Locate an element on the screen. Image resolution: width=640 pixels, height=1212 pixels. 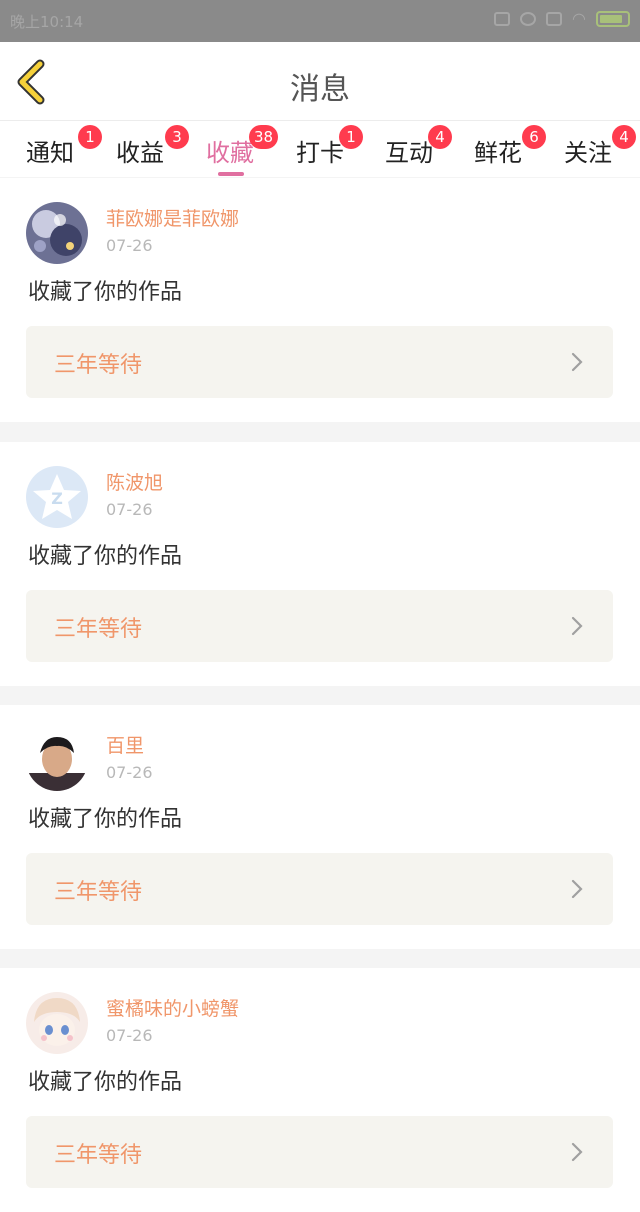
wifi-icon: ◠ is located at coordinates (579, 18).